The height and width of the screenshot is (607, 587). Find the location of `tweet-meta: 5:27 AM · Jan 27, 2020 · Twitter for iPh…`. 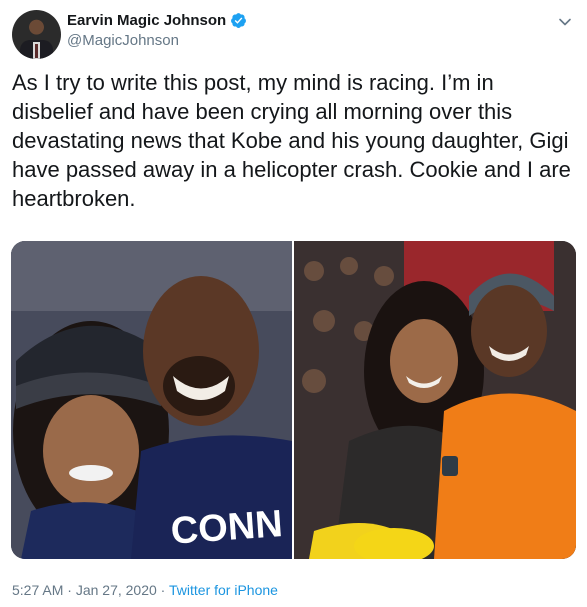

tweet-meta: 5:27 AM · Jan 27, 2020 · Twitter for iPh… is located at coordinates (145, 590).